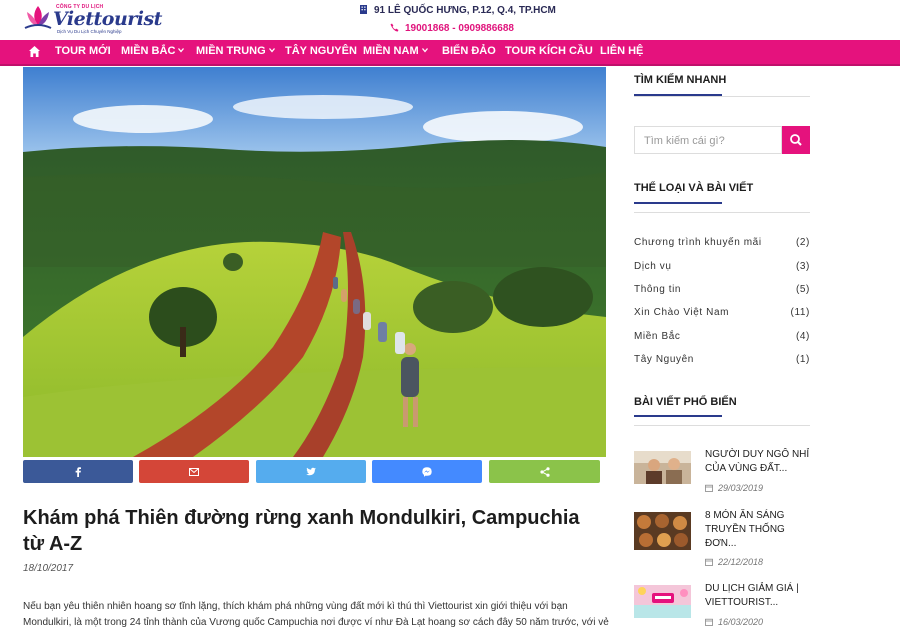  Describe the element at coordinates (48, 568) in the screenshot. I see `article-date: 18/10/2017` at that location.